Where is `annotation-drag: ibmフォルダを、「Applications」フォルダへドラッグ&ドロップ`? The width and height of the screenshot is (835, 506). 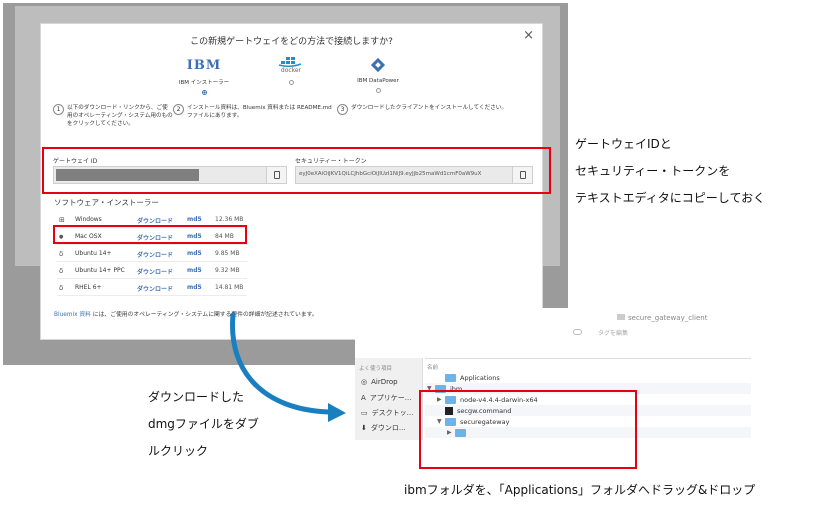 annotation-drag: ibmフォルダを、「Applications」フォルダへドラッグ&ドロップ is located at coordinates (580, 490).